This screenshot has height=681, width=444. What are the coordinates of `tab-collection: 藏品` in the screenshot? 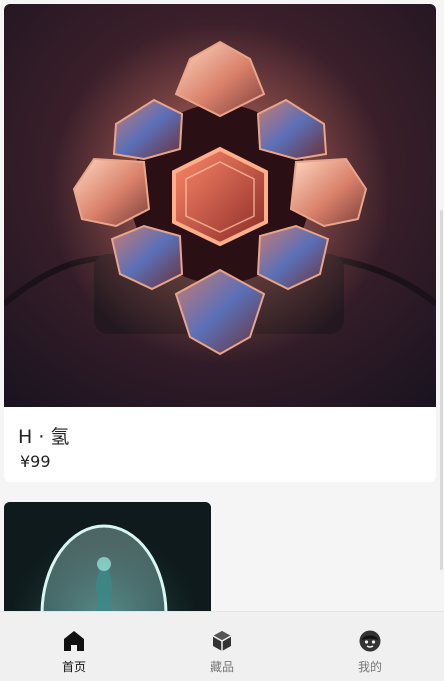 It's located at (222, 646).